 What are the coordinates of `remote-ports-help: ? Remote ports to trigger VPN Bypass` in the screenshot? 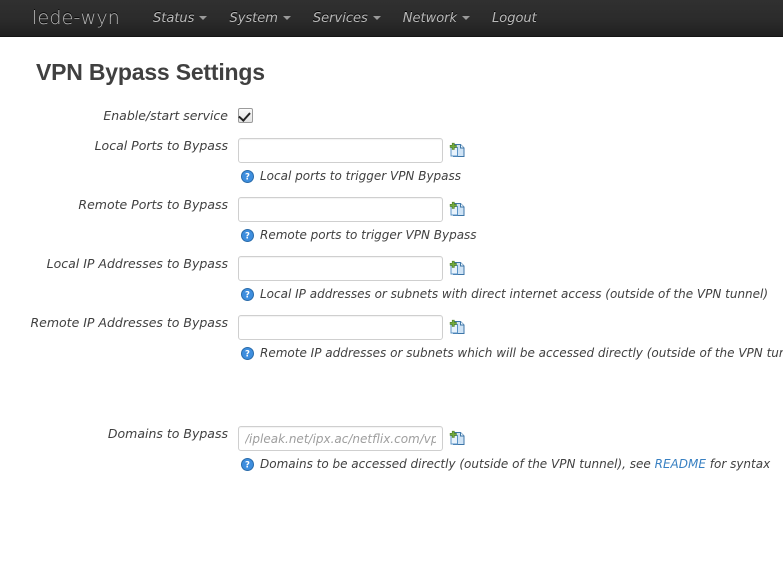 It's located at (359, 235).